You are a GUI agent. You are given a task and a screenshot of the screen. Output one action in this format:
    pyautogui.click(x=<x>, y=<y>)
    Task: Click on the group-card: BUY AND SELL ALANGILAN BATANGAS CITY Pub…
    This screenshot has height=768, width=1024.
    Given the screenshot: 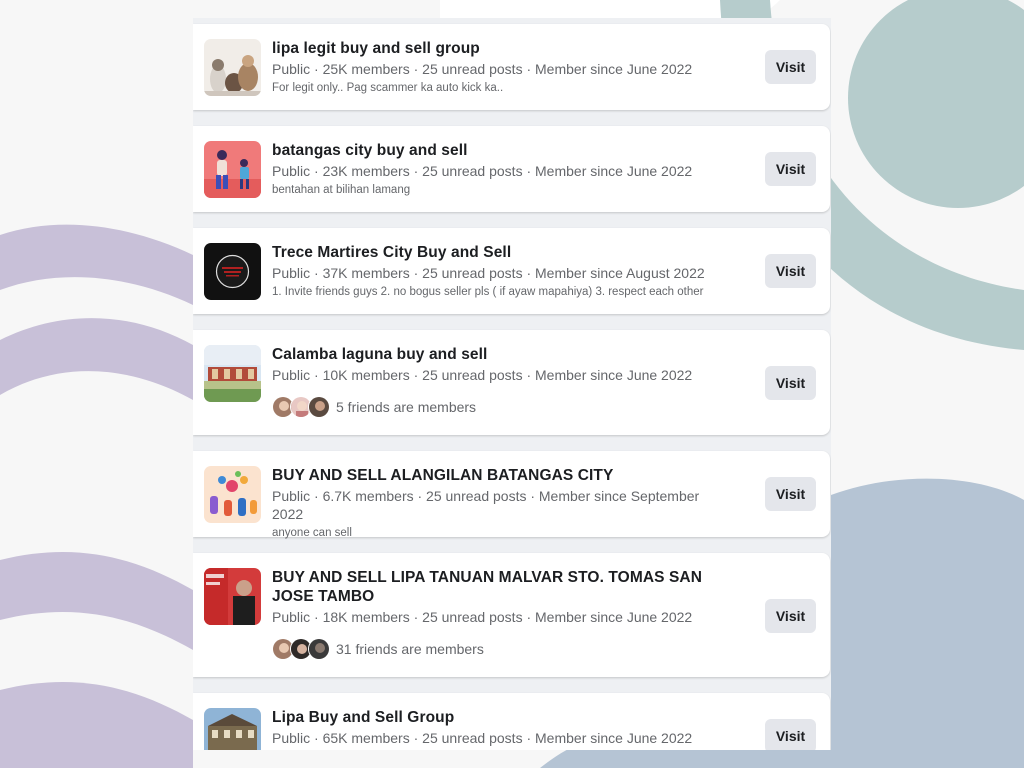 What is the action you would take?
    pyautogui.click(x=511, y=495)
    